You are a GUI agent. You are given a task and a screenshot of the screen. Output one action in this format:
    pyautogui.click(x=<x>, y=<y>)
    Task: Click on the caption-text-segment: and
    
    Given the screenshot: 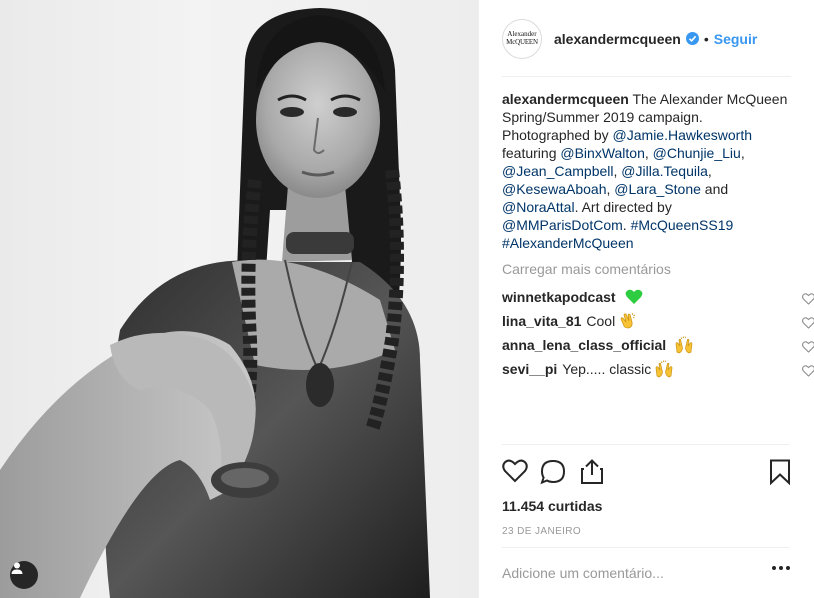 What is the action you would take?
    pyautogui.click(x=714, y=189)
    